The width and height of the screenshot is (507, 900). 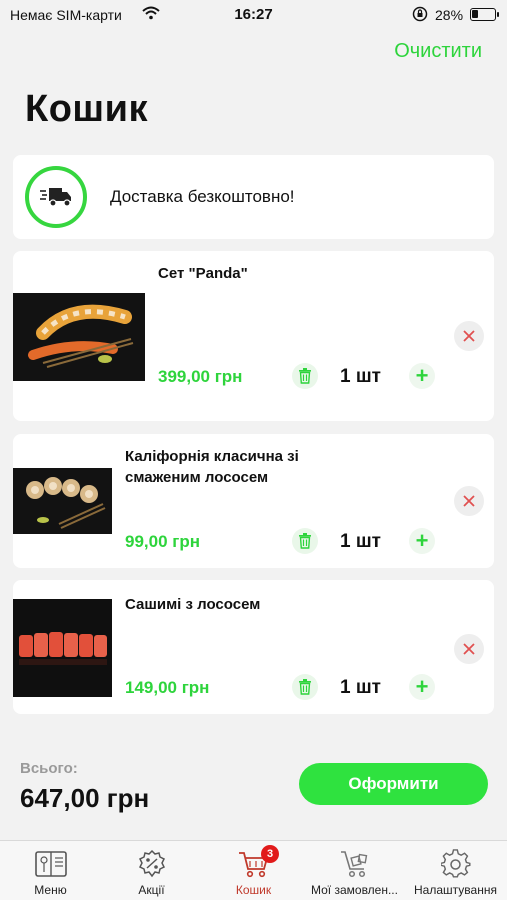 What do you see at coordinates (438, 51) in the screenshot?
I see `clear-cart-button: Очистити` at bounding box center [438, 51].